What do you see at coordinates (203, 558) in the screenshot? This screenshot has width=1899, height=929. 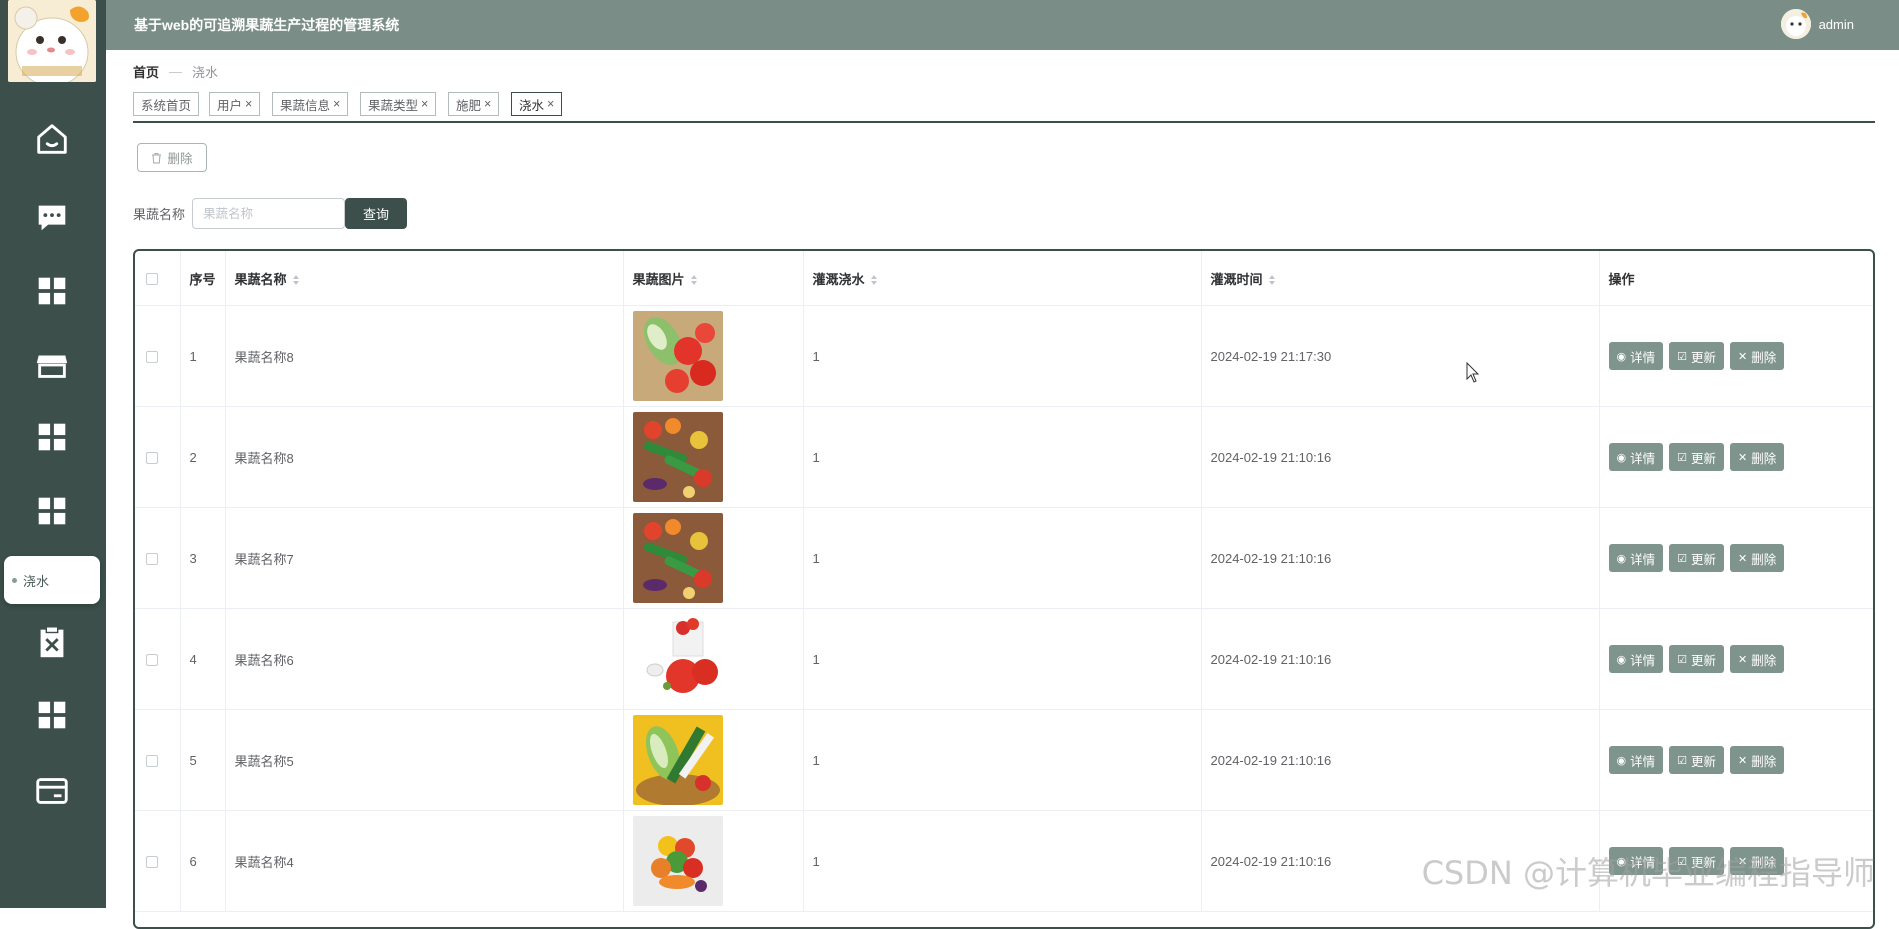 I see `row-index: 3` at bounding box center [203, 558].